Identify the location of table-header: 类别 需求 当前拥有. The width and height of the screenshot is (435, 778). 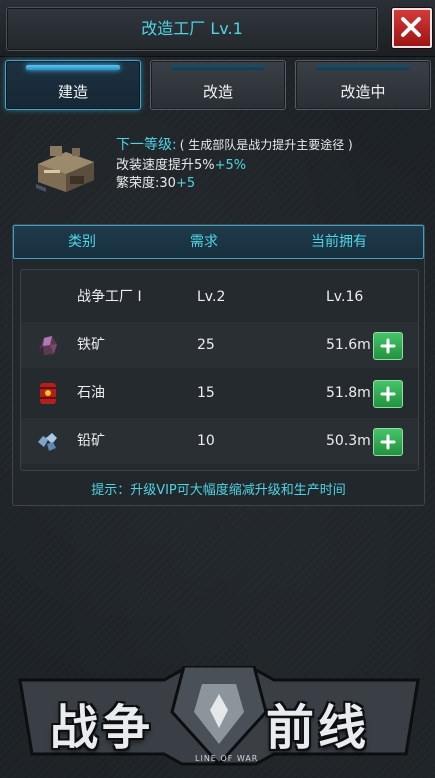
(218, 242).